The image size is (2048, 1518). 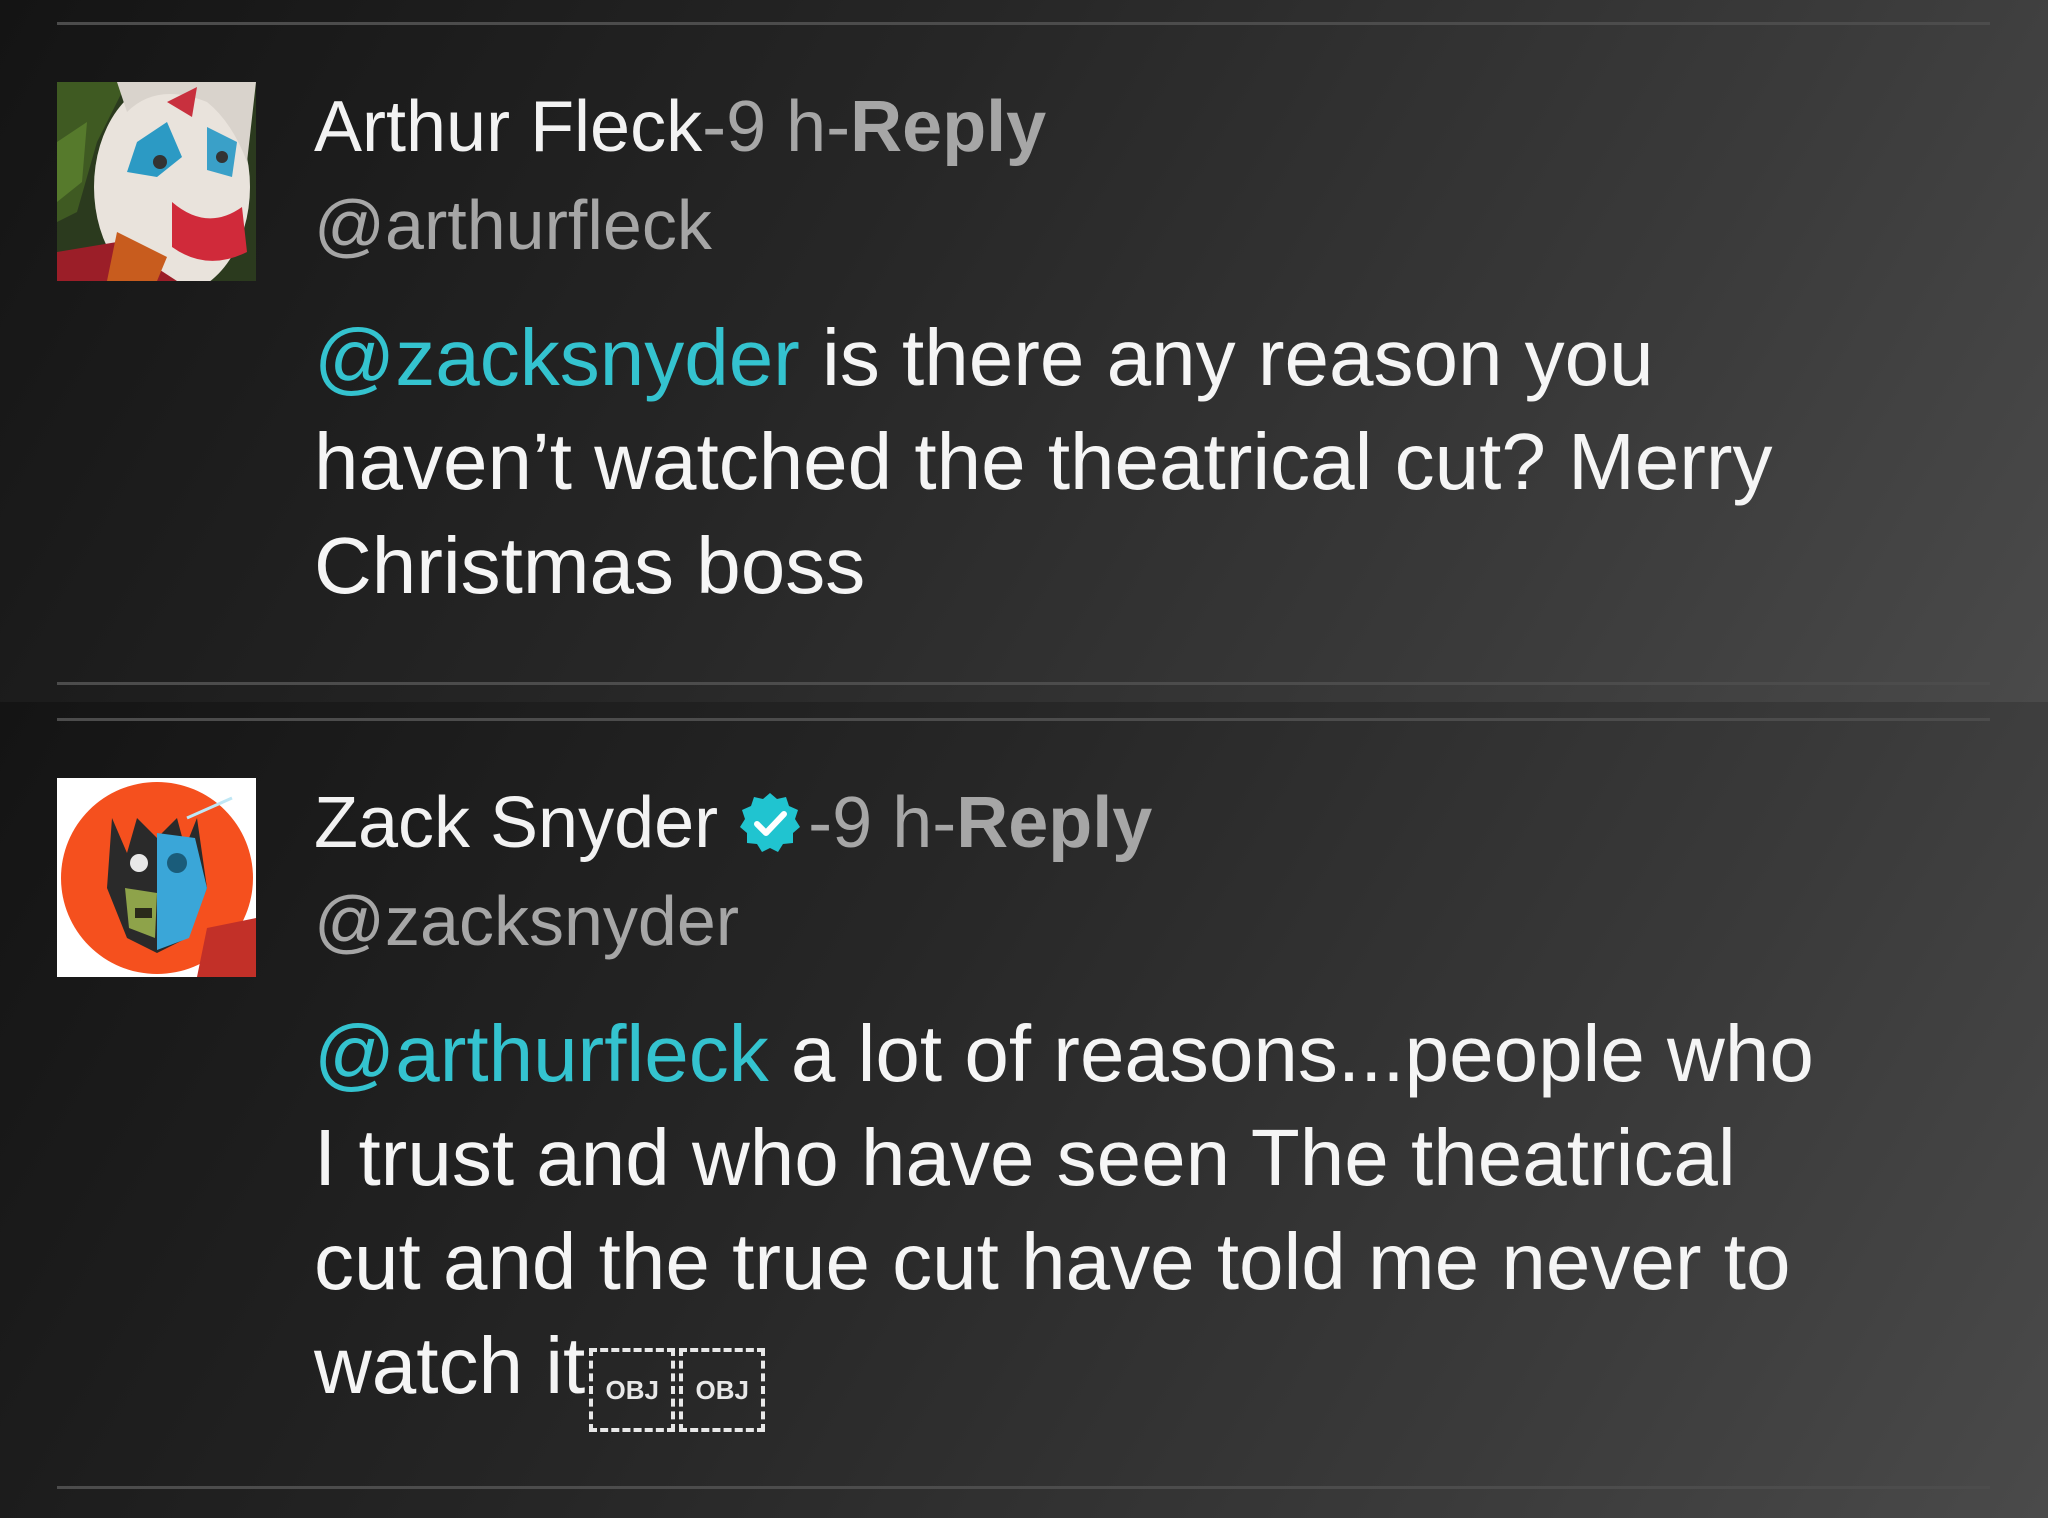 I want to click on comment-text: a lot of reasons...people who, so click(x=1291, y=1053).